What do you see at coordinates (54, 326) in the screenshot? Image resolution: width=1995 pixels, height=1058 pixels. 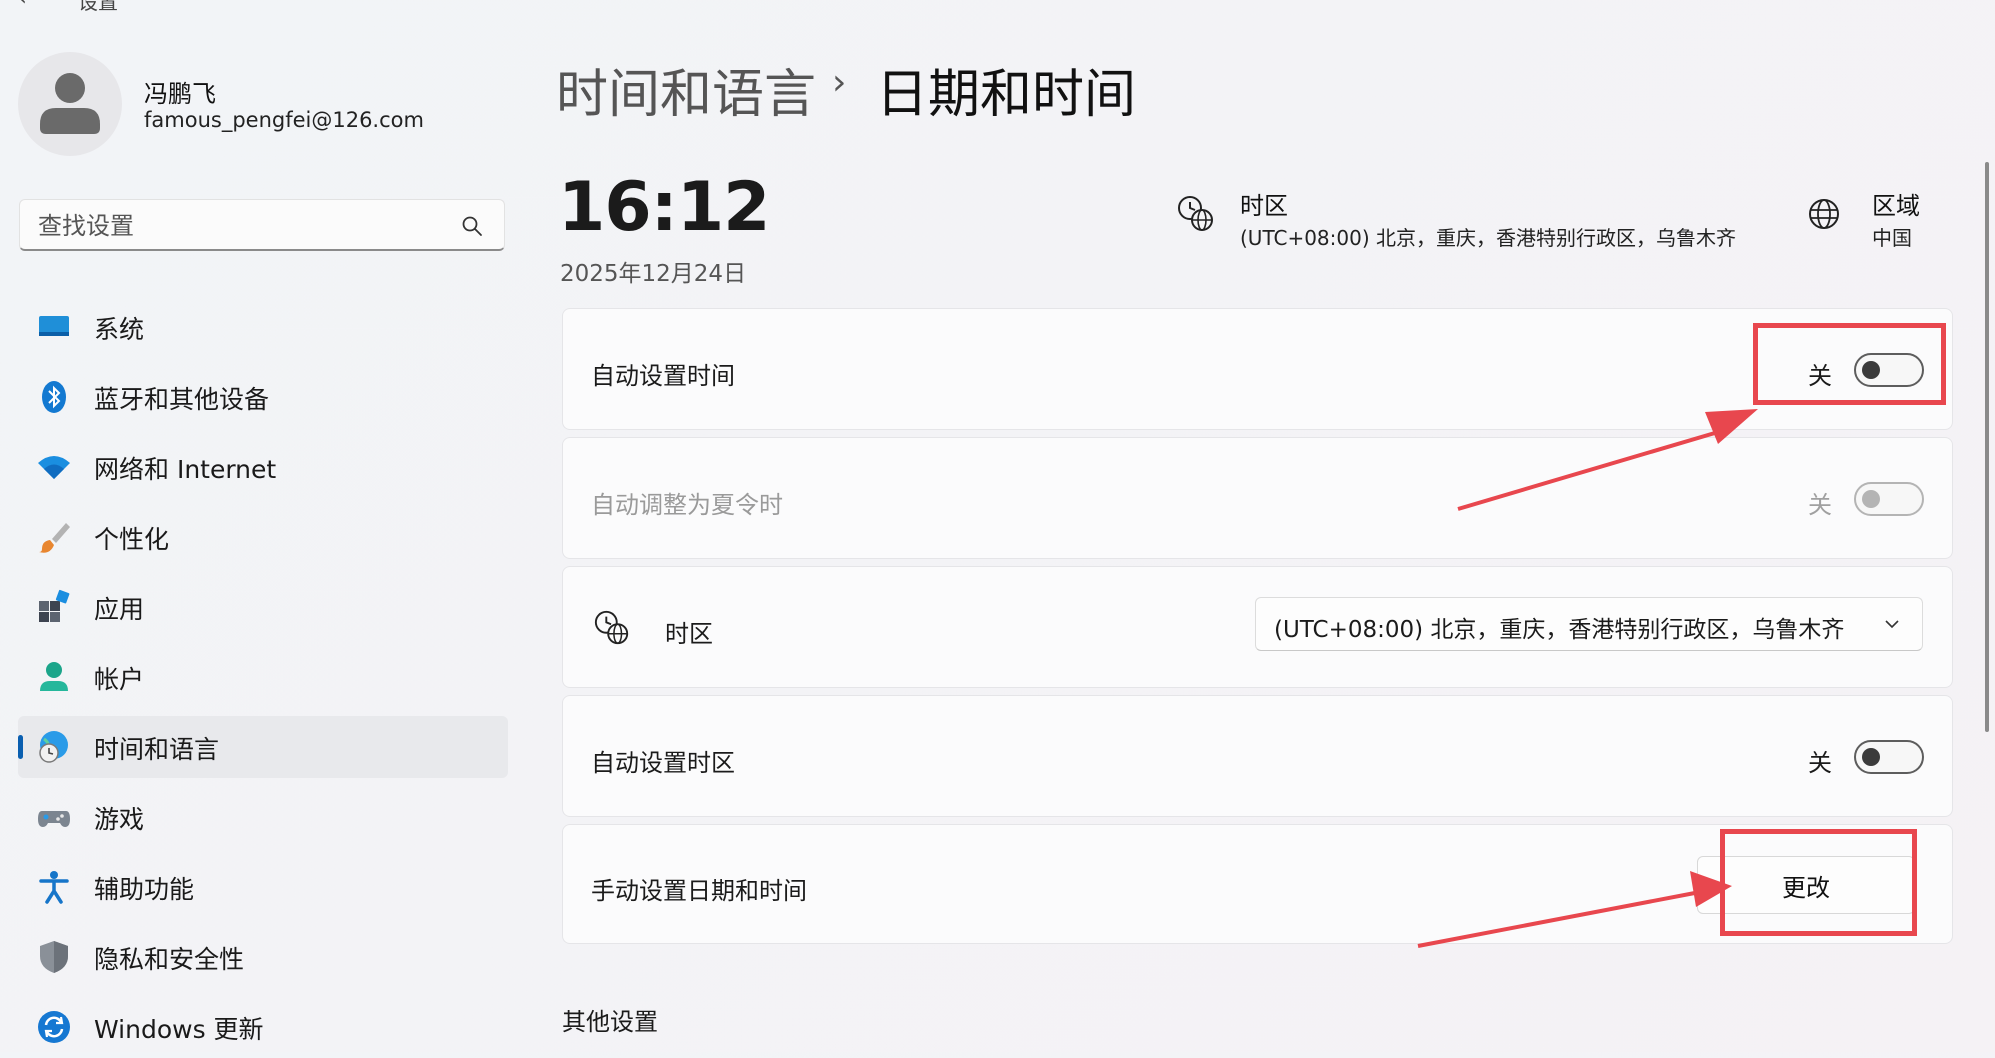 I see `system-monitor-icon` at bounding box center [54, 326].